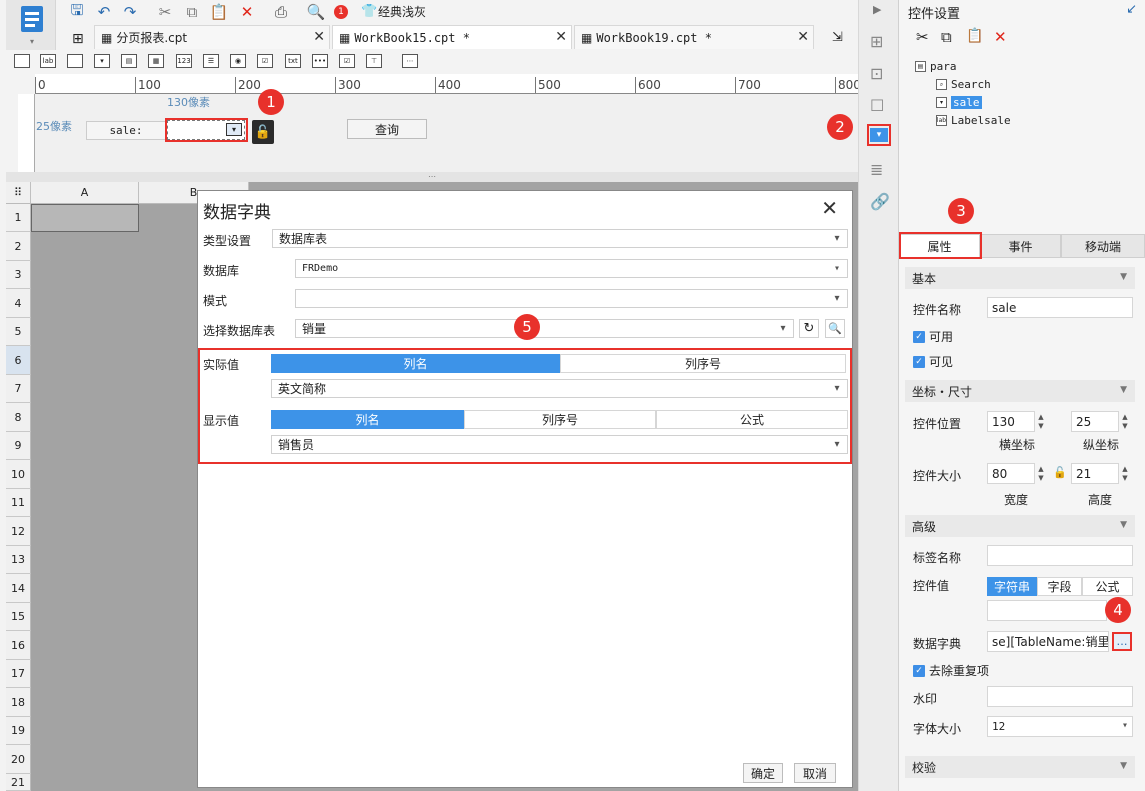 Image resolution: width=1145 pixels, height=791 pixels. I want to click on query-button: 查询, so click(387, 129).